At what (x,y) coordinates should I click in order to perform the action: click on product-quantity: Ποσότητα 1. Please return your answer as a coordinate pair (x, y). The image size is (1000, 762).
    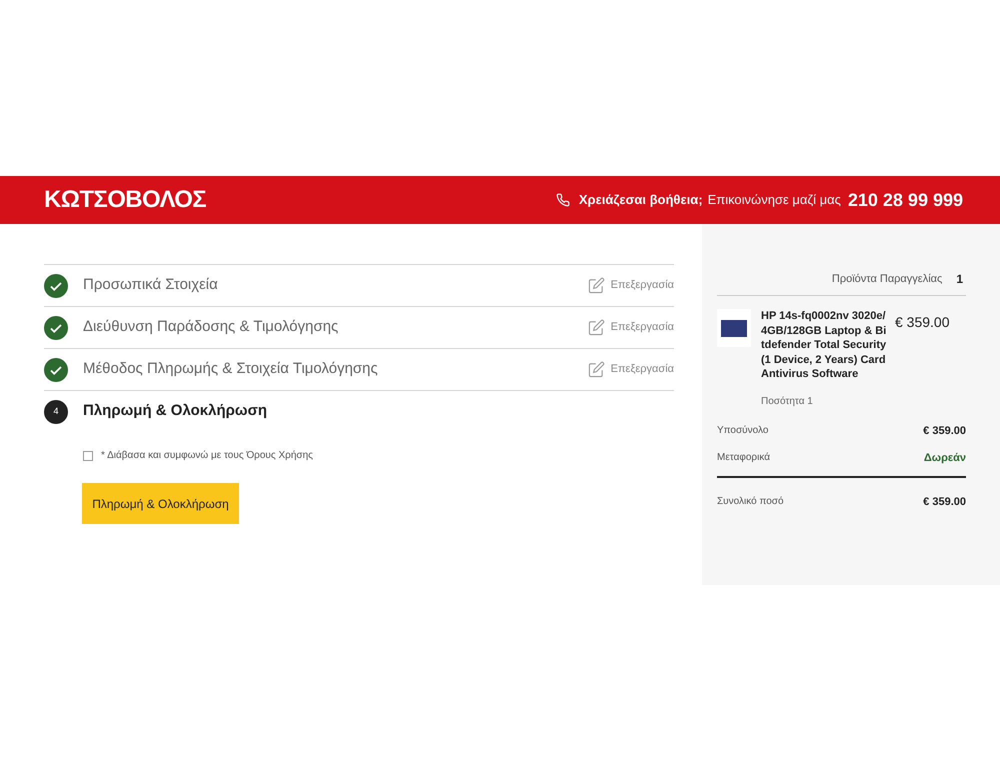
    Looking at the image, I should click on (787, 401).